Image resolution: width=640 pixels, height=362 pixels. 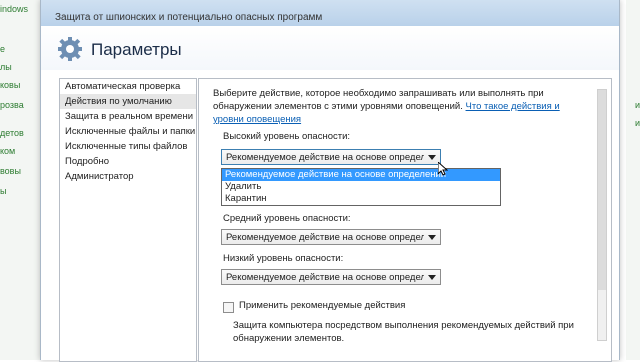 What do you see at coordinates (128, 176) in the screenshot?
I see `nav-item-administrator: Администратор` at bounding box center [128, 176].